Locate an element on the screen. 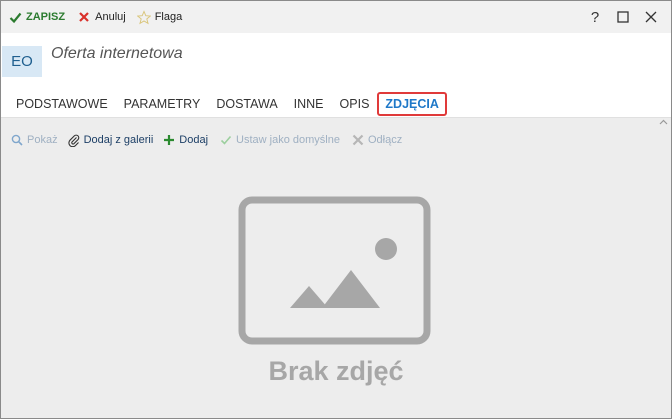  tab-dostawa: DOSTAWA is located at coordinates (246, 104).